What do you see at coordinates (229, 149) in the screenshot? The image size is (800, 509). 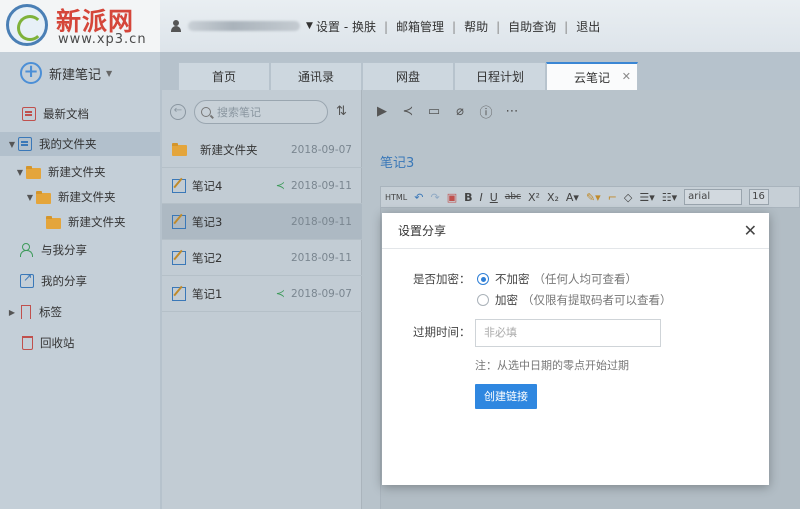 I see `list-item-name: 新建文件夹` at bounding box center [229, 149].